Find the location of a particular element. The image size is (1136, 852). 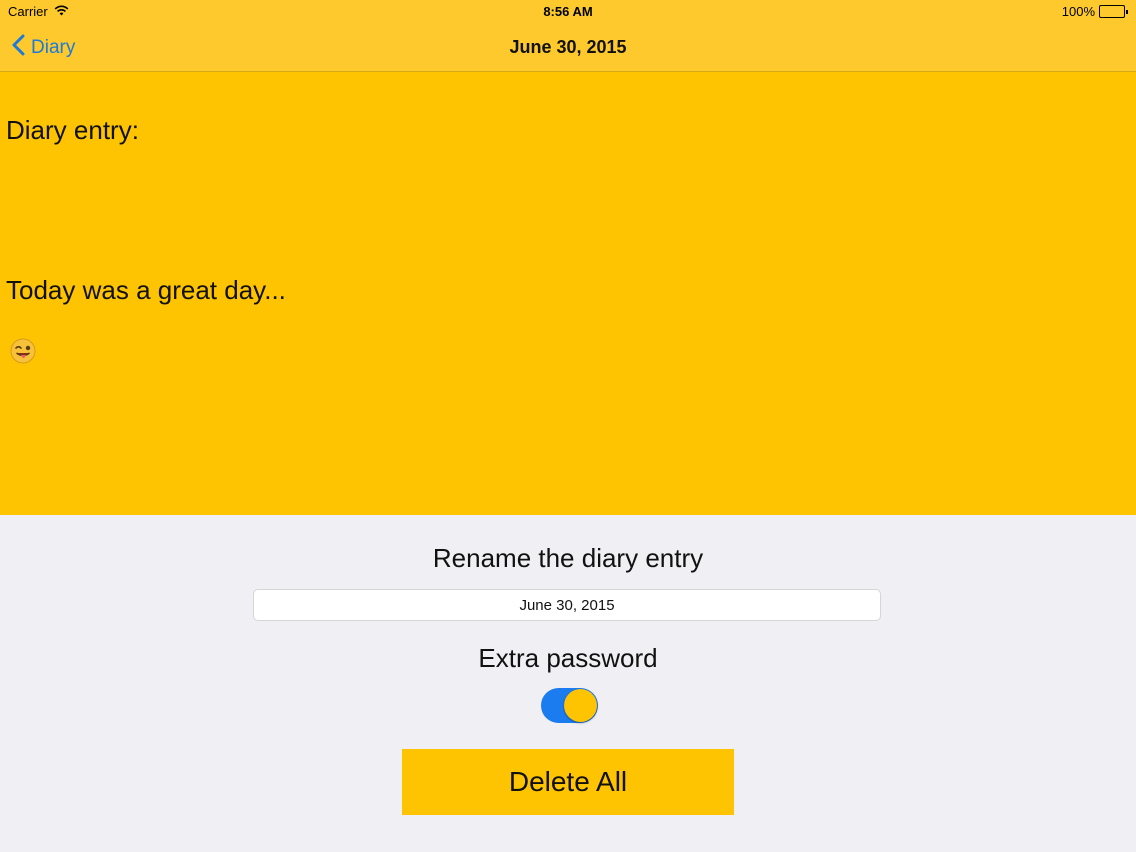

battery-icon is located at coordinates (1112, 11).